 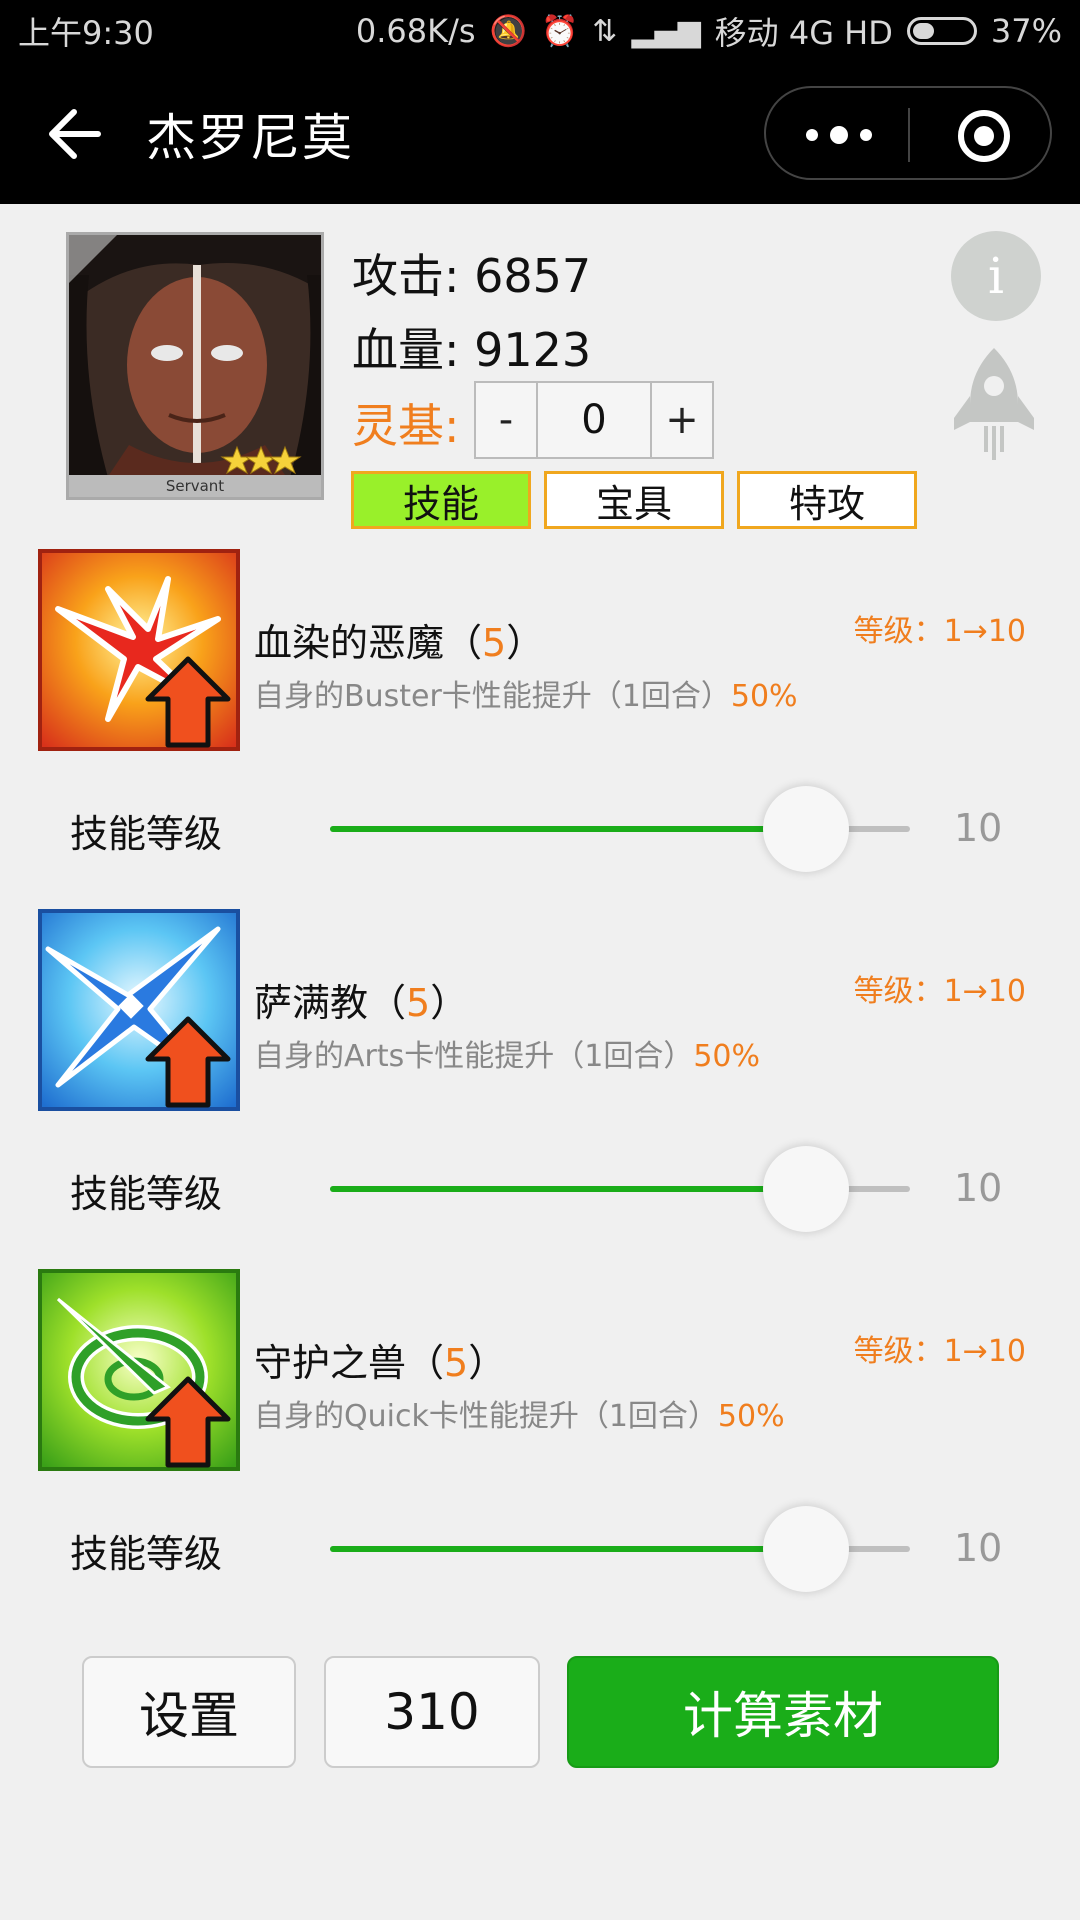 I want to click on lingji-stepper: - 0 +, so click(x=594, y=420).